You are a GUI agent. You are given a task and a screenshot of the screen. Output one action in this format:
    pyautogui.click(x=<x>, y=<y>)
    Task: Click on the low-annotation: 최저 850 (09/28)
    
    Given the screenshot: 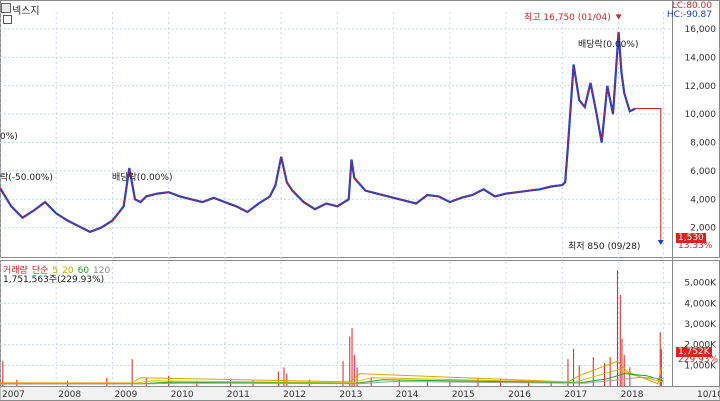 What is the action you would take?
    pyautogui.click(x=604, y=247)
    